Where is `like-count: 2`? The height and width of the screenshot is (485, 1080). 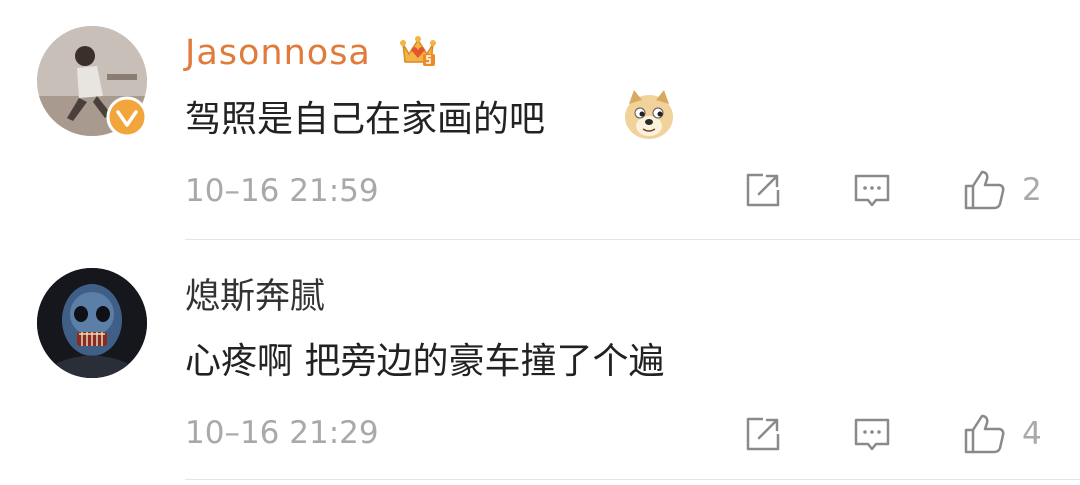 like-count: 2 is located at coordinates (1032, 190).